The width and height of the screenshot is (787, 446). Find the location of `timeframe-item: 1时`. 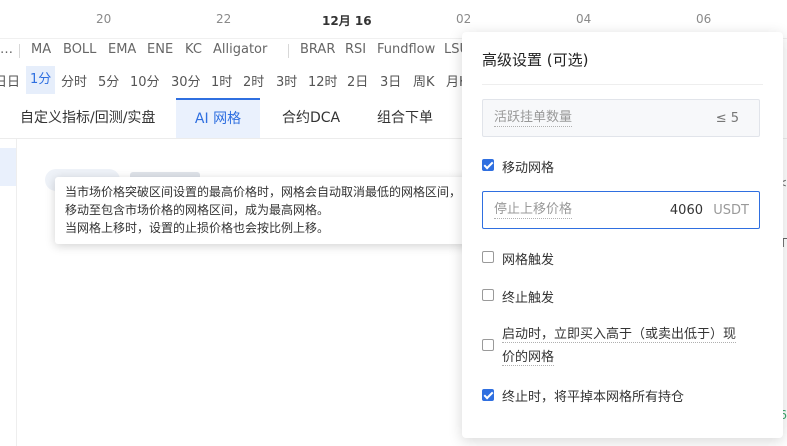

timeframe-item: 1时 is located at coordinates (221, 80).